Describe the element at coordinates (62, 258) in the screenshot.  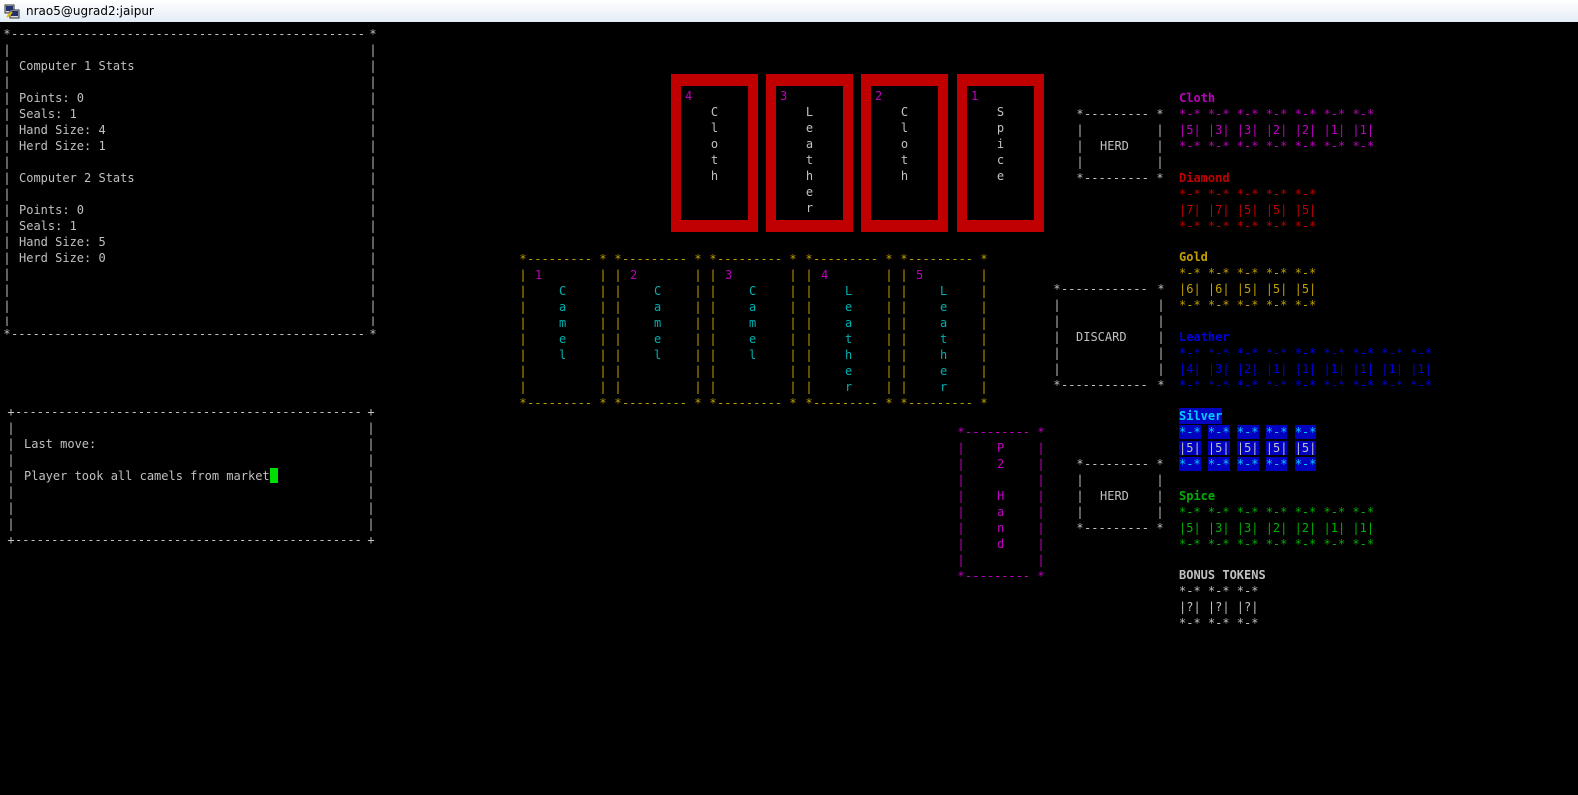
I see `c2-herd-size: Herd Size: 0` at that location.